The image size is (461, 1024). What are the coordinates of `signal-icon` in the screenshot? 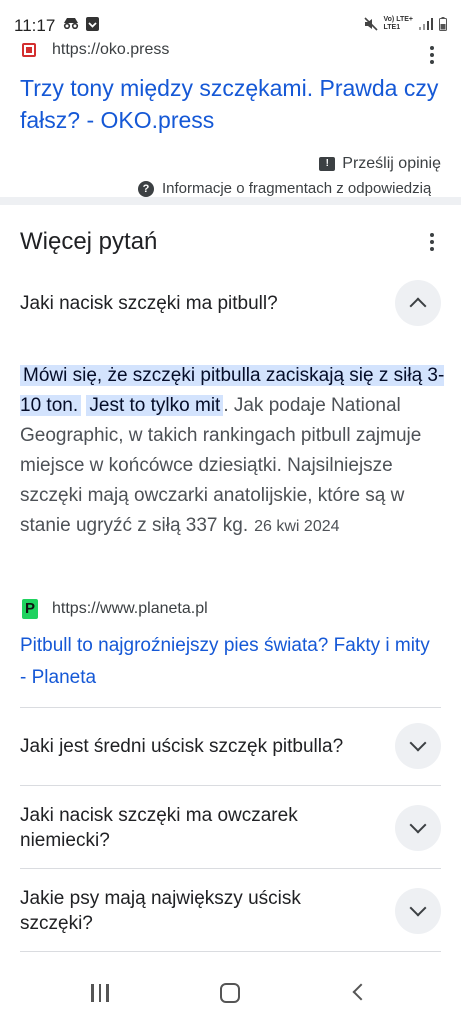 It's located at (426, 24).